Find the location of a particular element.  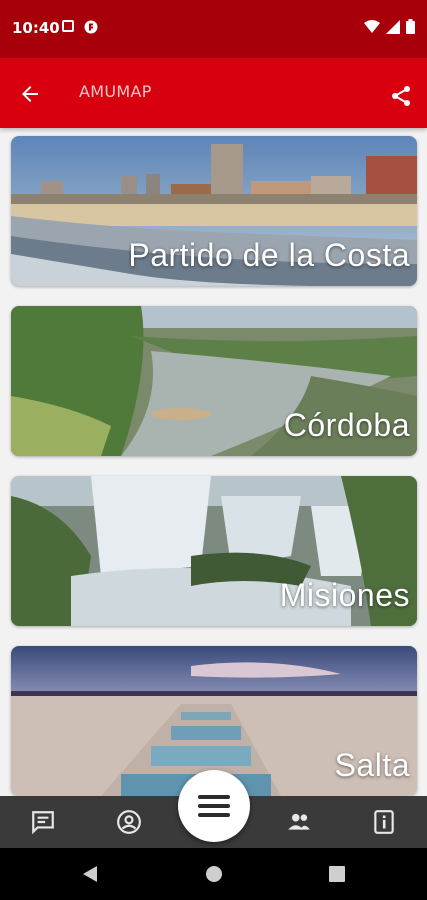

back-triangle-icon is located at coordinates (90, 874).